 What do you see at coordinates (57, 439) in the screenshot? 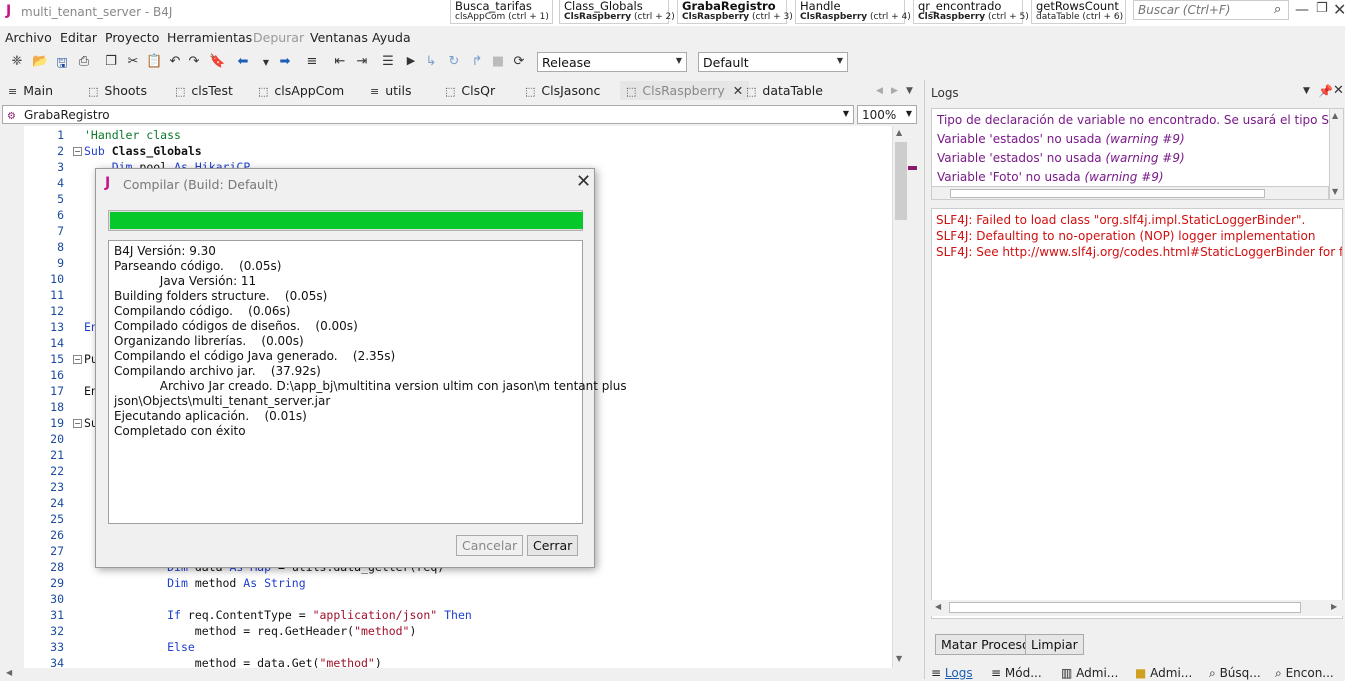
I see `line-number: 20` at bounding box center [57, 439].